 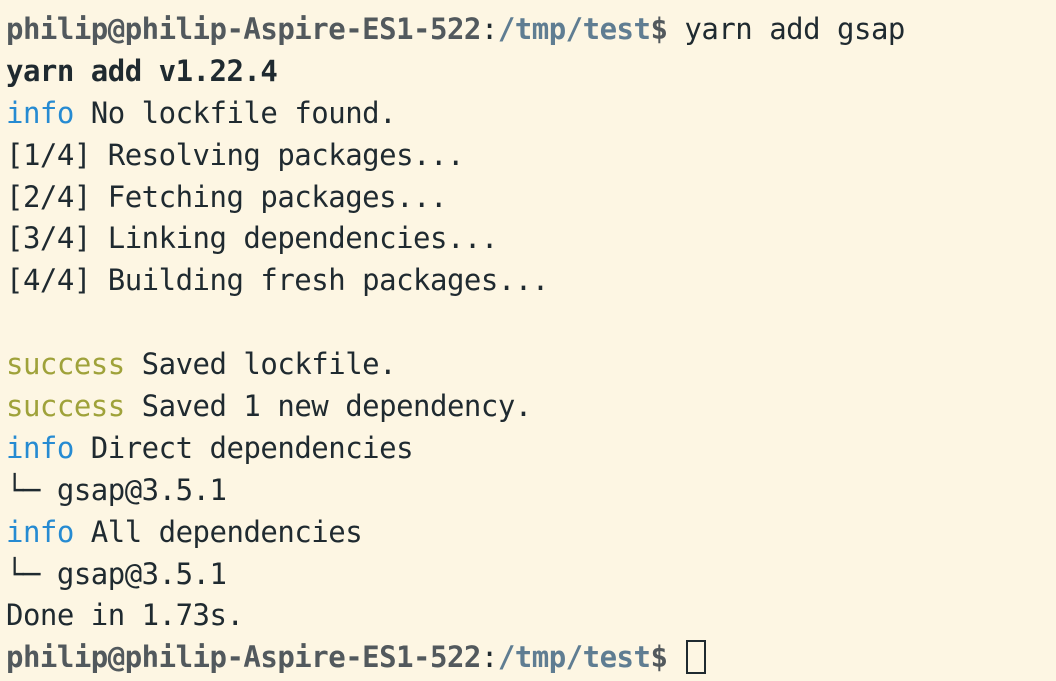 What do you see at coordinates (328, 406) in the screenshot?
I see `saved-dependency-text: Saved 1 new dependency.` at bounding box center [328, 406].